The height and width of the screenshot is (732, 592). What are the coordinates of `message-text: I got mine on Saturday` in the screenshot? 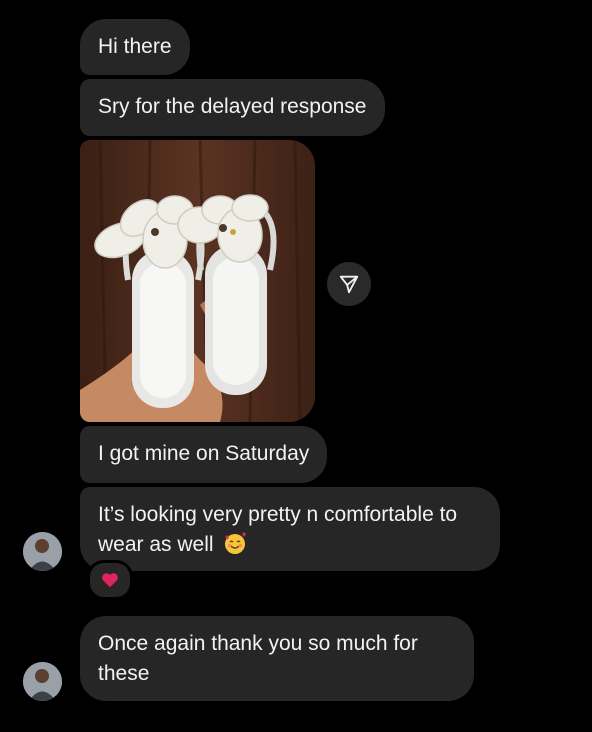 It's located at (204, 453).